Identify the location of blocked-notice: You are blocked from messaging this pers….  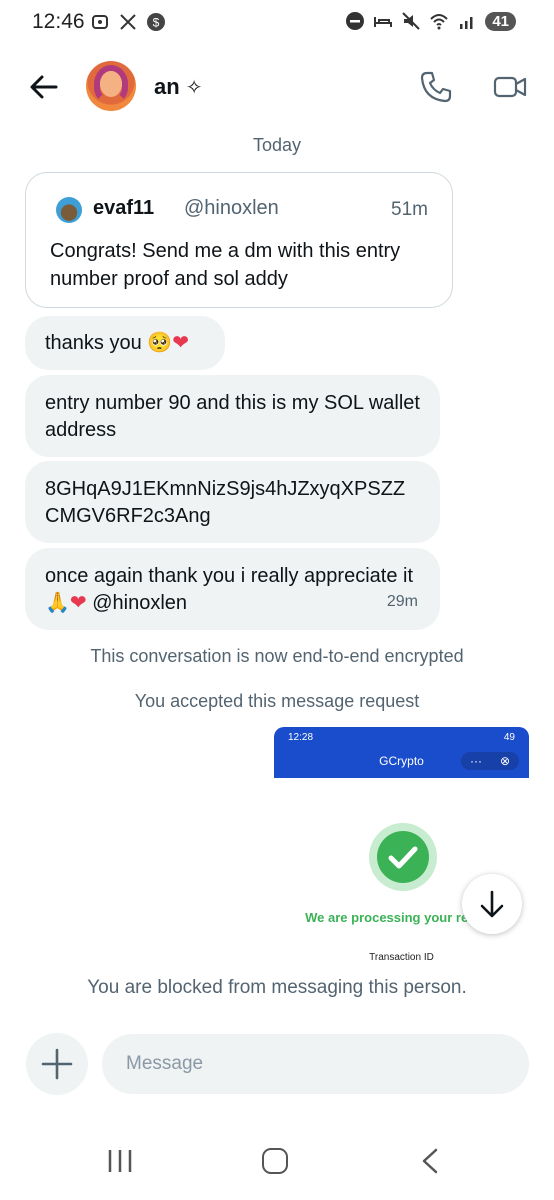
(277, 987).